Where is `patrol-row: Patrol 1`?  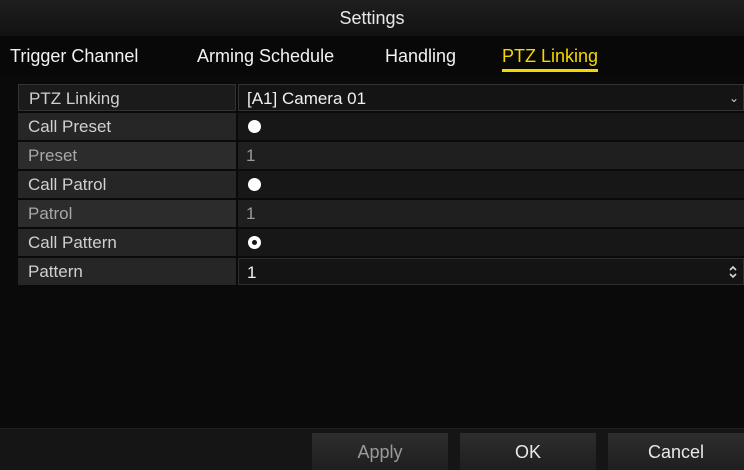 patrol-row: Patrol 1 is located at coordinates (381, 213).